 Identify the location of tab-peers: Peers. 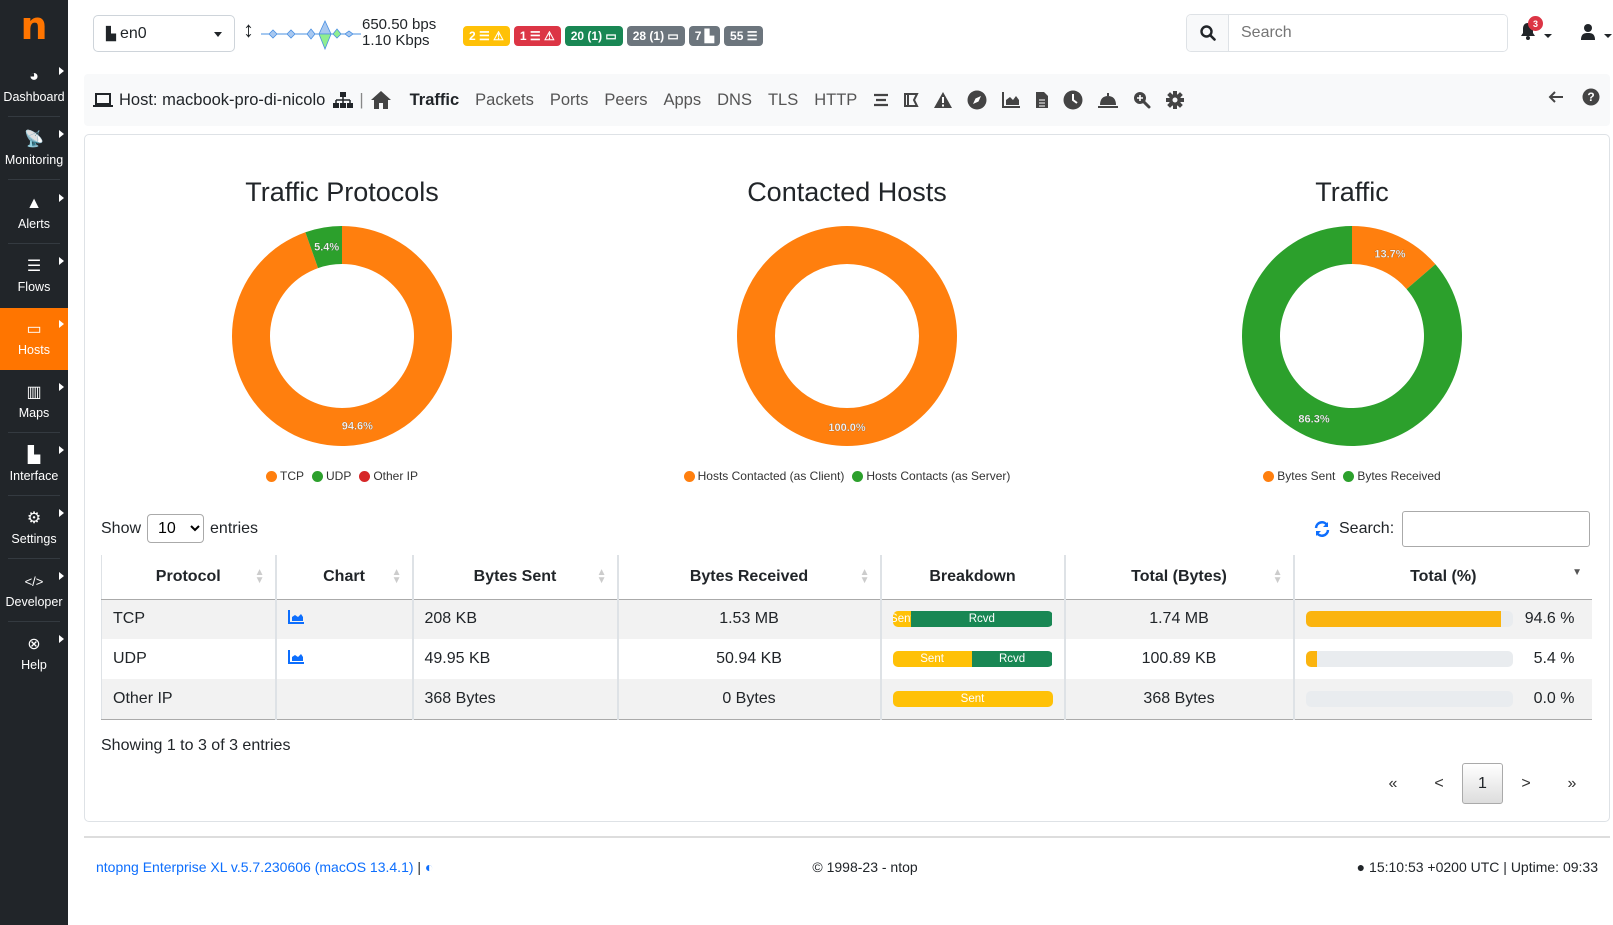
(625, 100).